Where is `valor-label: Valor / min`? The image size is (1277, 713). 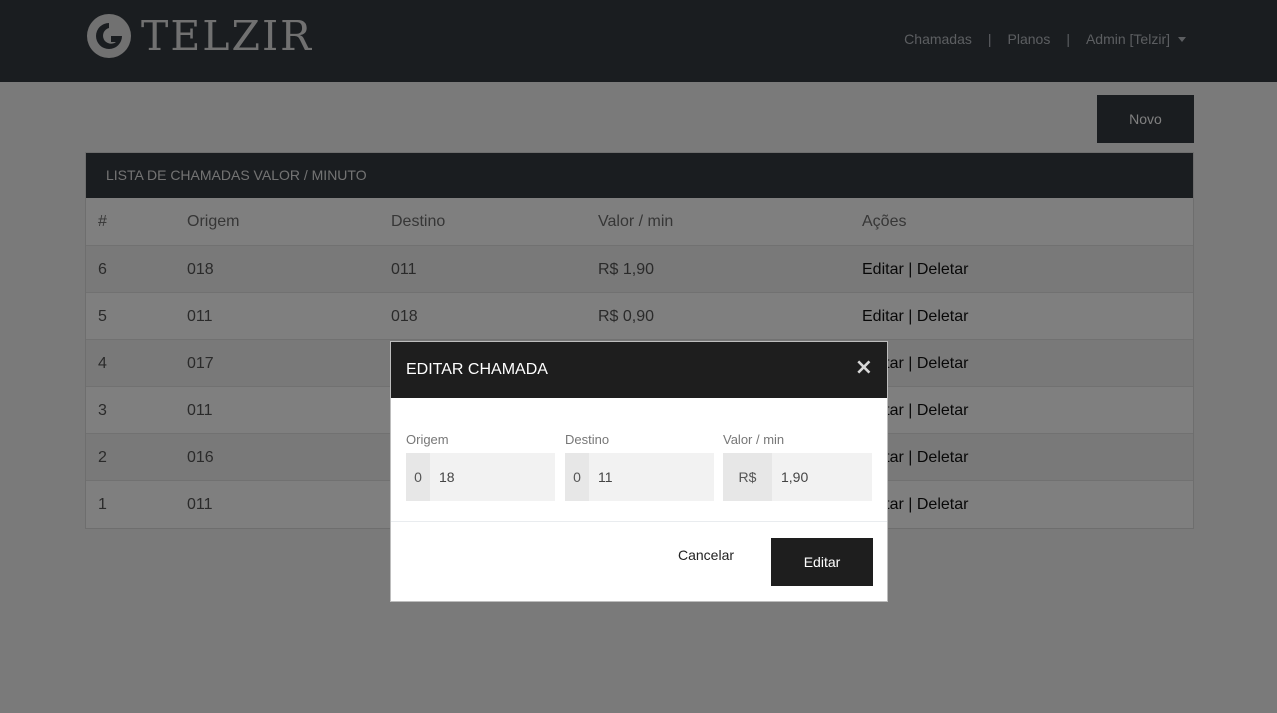
valor-label: Valor / min is located at coordinates (754, 439).